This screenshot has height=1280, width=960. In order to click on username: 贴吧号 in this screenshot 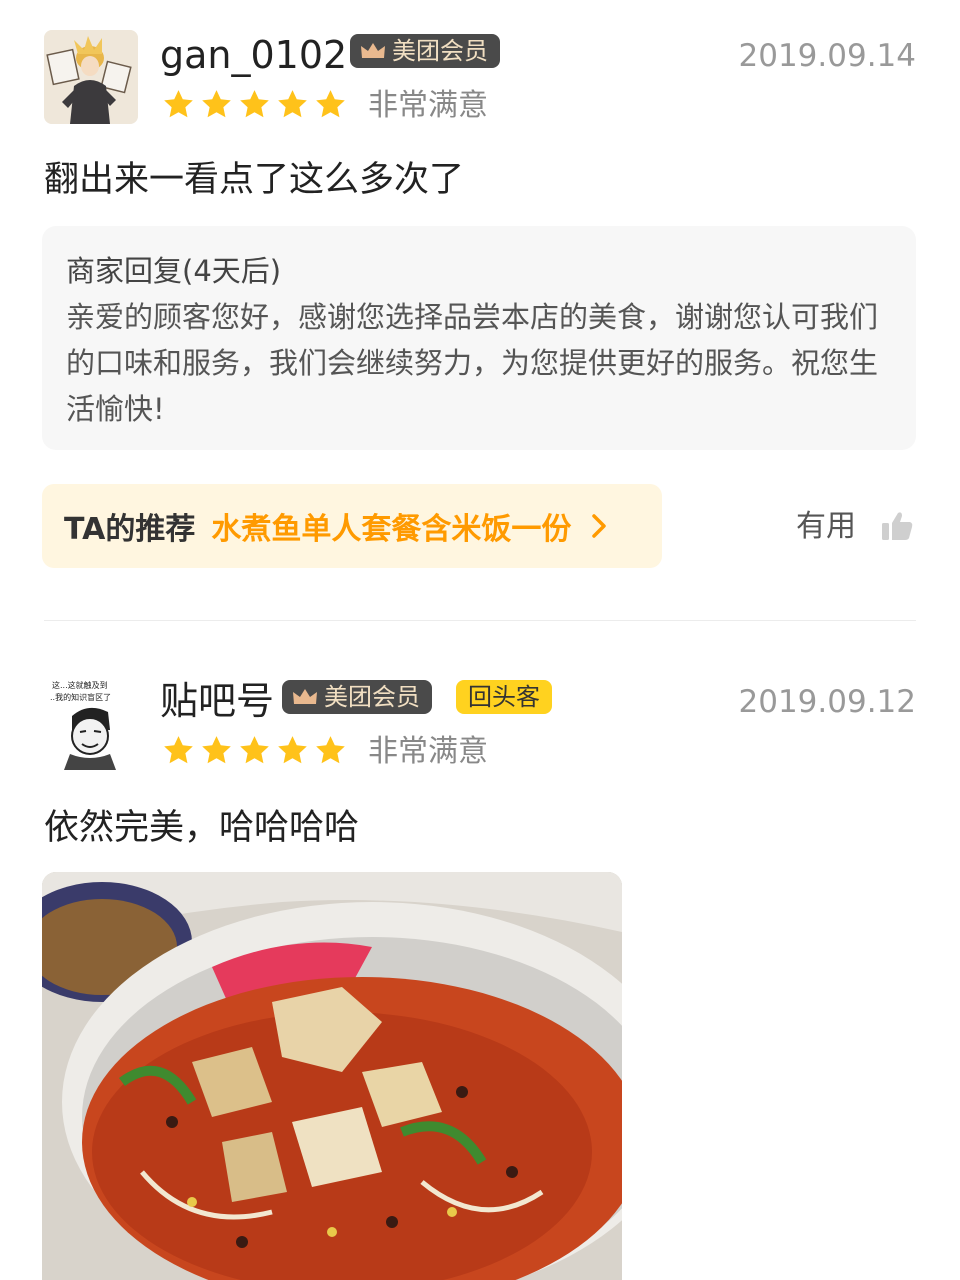, I will do `click(217, 701)`.